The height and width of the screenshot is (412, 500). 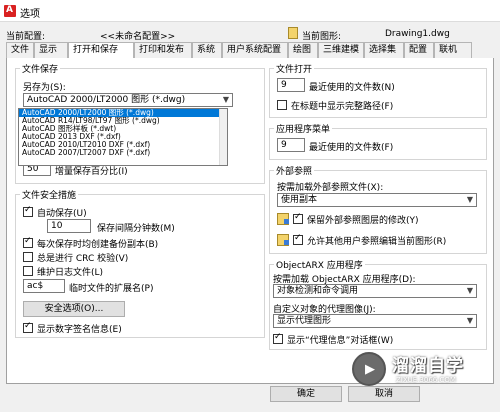 I want to click on temp-extension-input: ac$, so click(x=44, y=286).